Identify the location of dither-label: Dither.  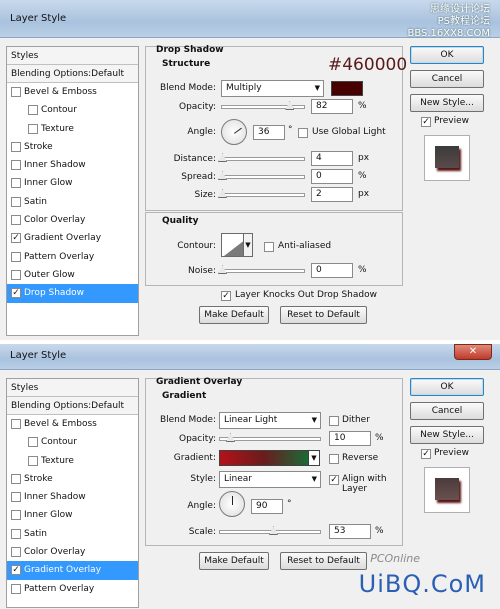
(356, 420).